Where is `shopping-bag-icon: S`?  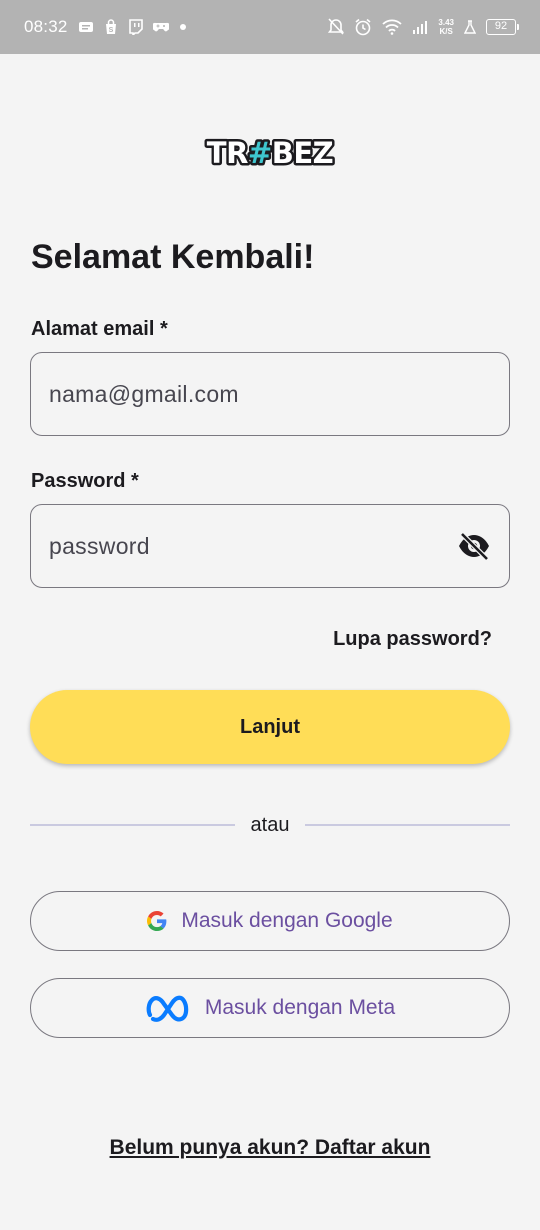
shopping-bag-icon: S is located at coordinates (111, 27).